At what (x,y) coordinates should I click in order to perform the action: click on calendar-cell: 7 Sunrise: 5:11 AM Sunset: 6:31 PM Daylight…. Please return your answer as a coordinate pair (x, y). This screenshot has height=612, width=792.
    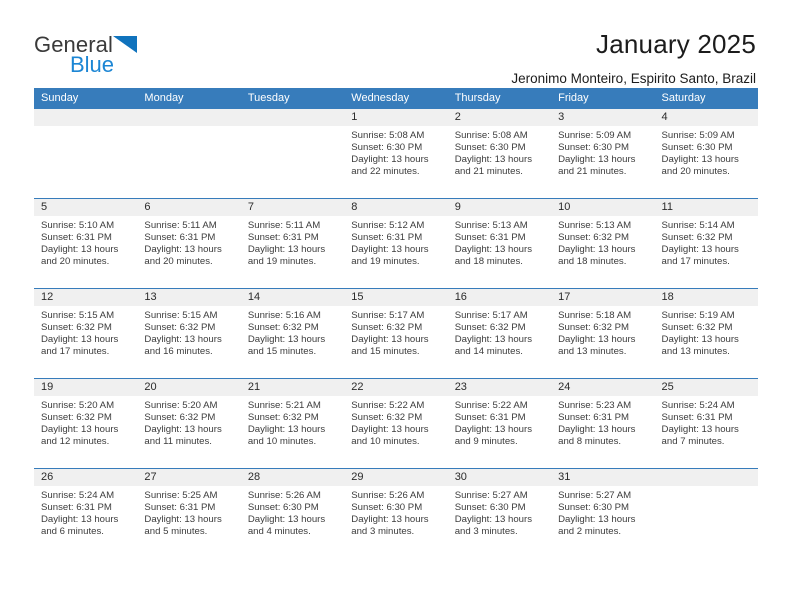
    Looking at the image, I should click on (292, 243).